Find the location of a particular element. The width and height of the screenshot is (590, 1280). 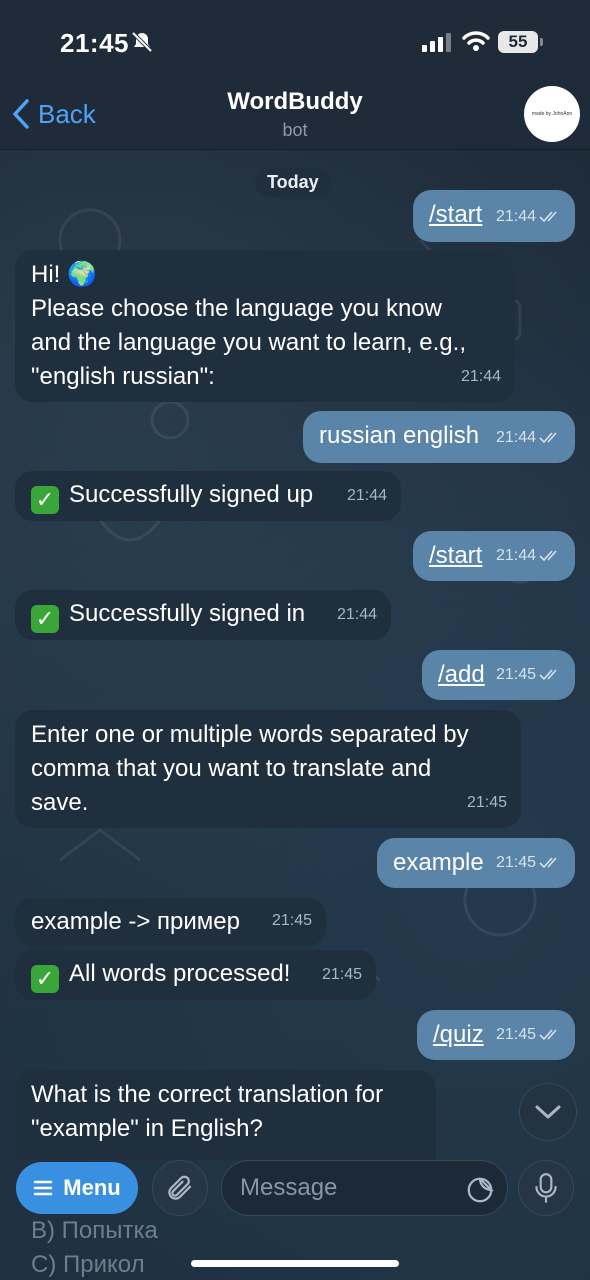

paperclip-icon is located at coordinates (180, 1187).